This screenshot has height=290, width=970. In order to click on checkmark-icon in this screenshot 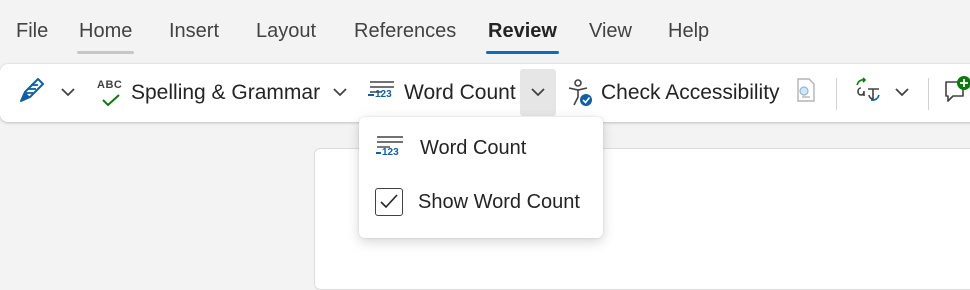, I will do `click(389, 204)`.